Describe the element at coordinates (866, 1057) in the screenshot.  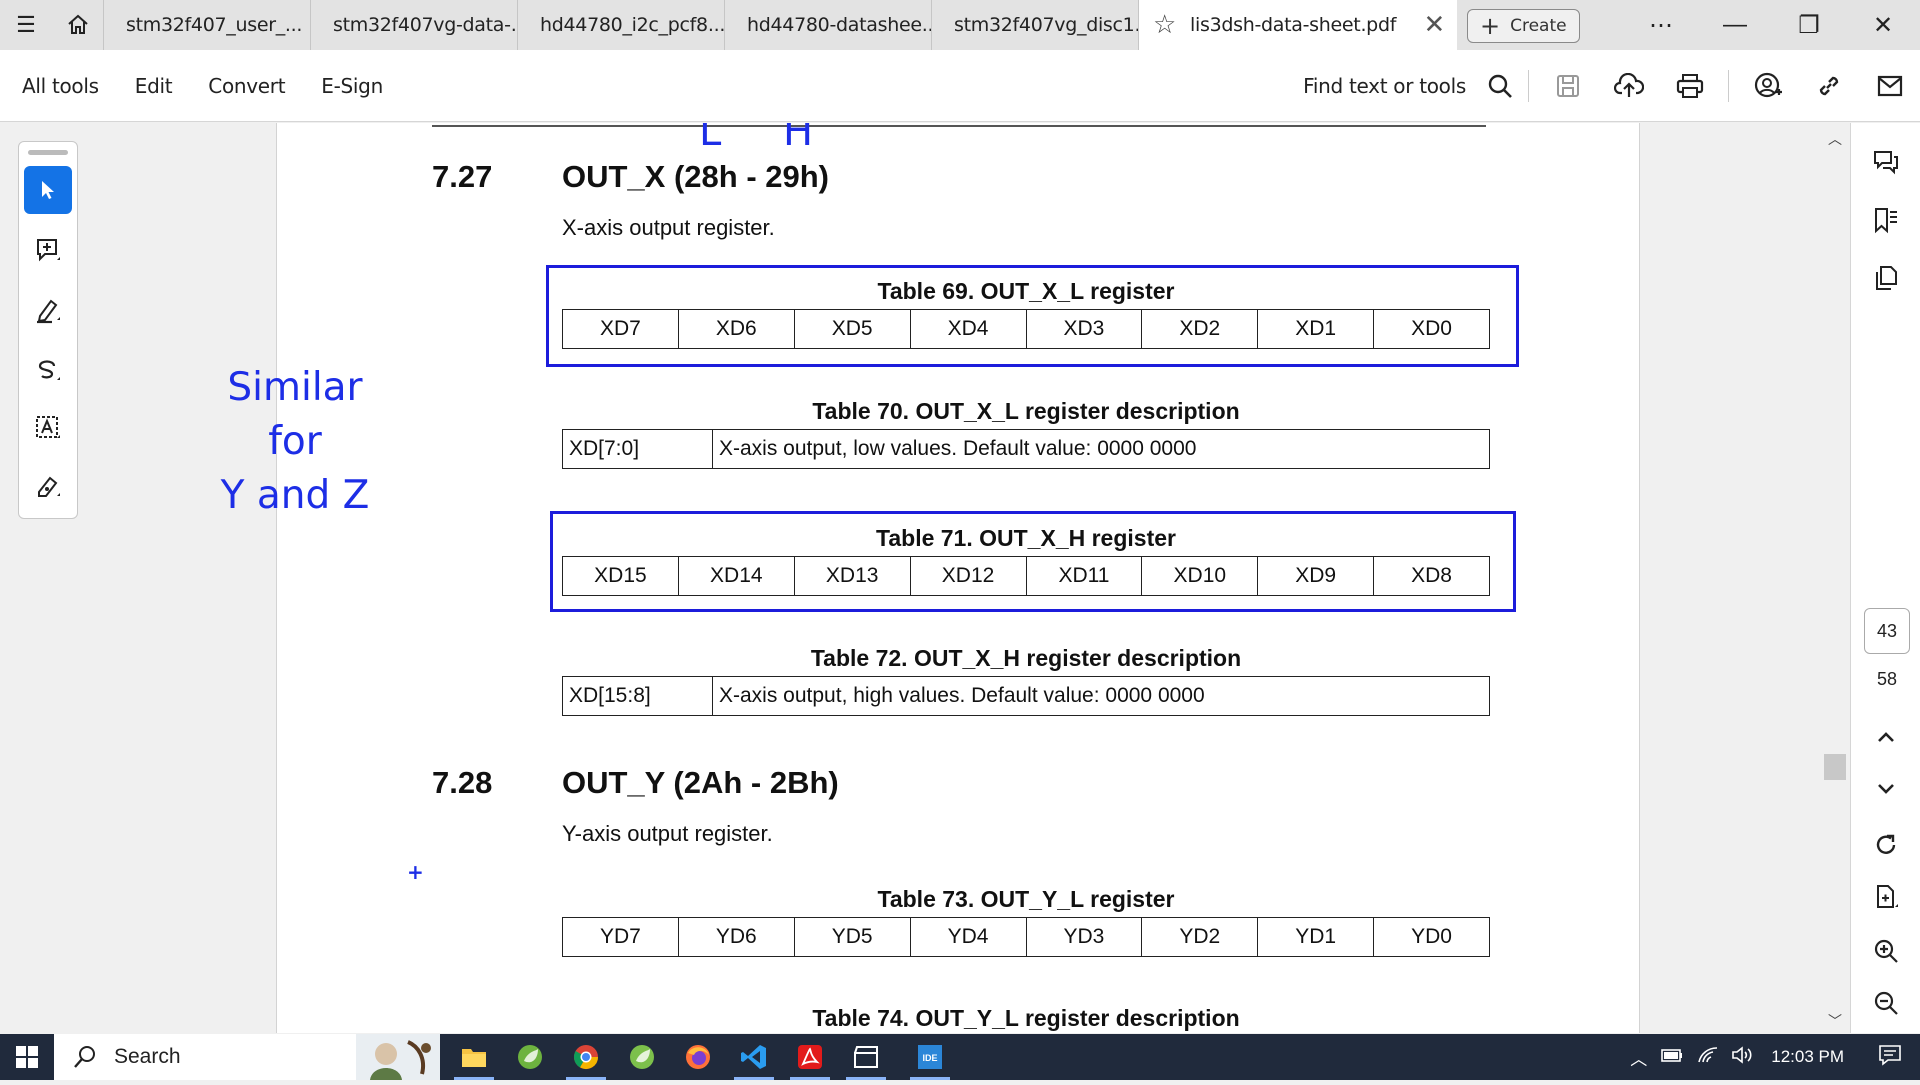
I see `clapperboard-app-icon` at that location.